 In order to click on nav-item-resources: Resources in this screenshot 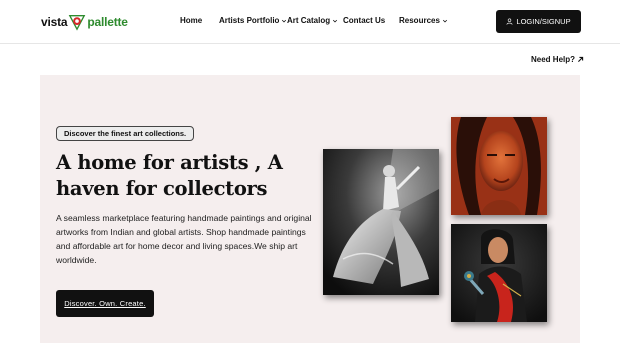, I will do `click(423, 20)`.